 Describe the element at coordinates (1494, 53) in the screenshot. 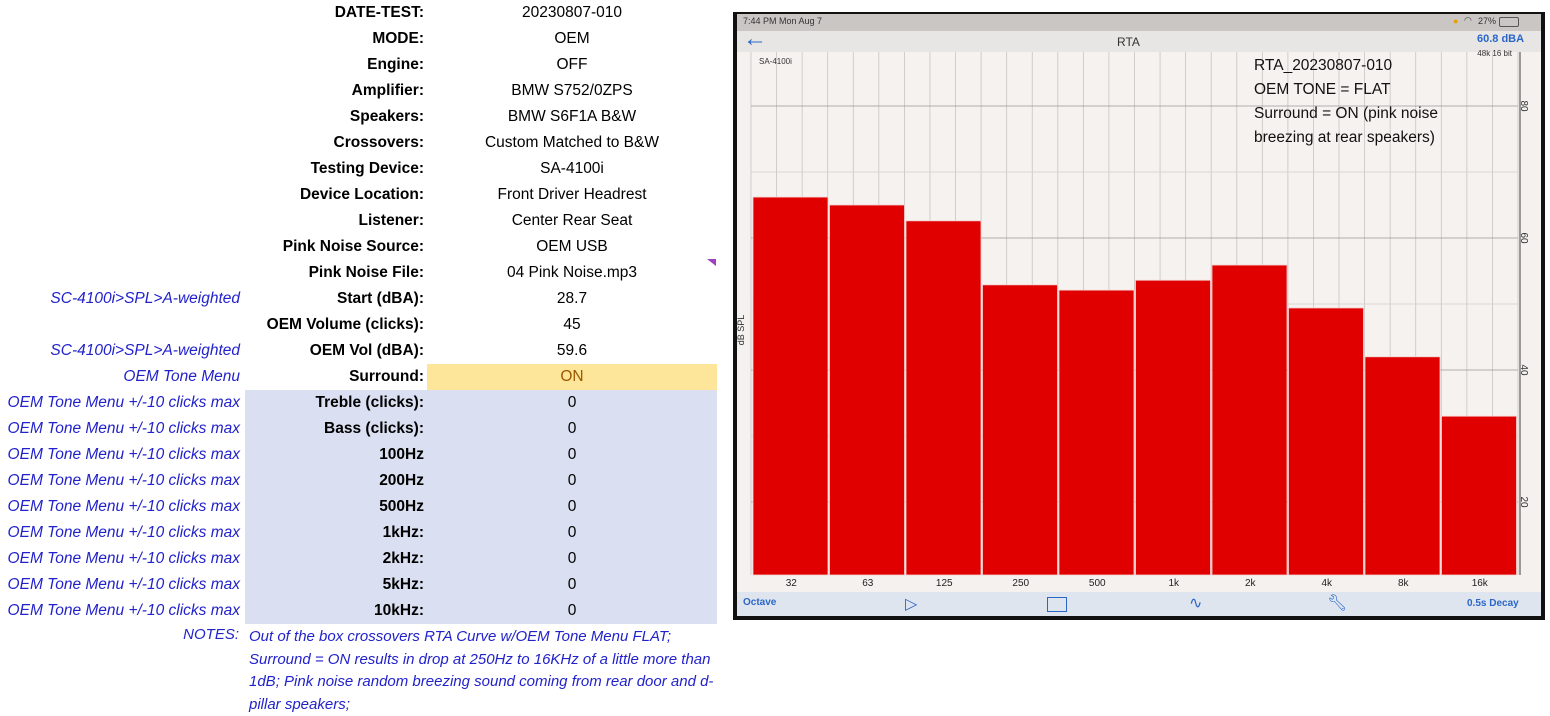

I see `sample-rate: 48k 16 bit` at that location.